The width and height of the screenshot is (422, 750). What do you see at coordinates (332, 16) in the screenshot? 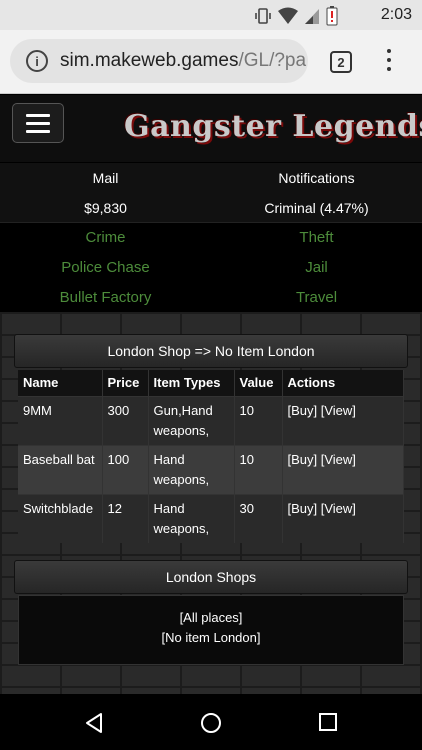
I see `battery-alert-icon` at bounding box center [332, 16].